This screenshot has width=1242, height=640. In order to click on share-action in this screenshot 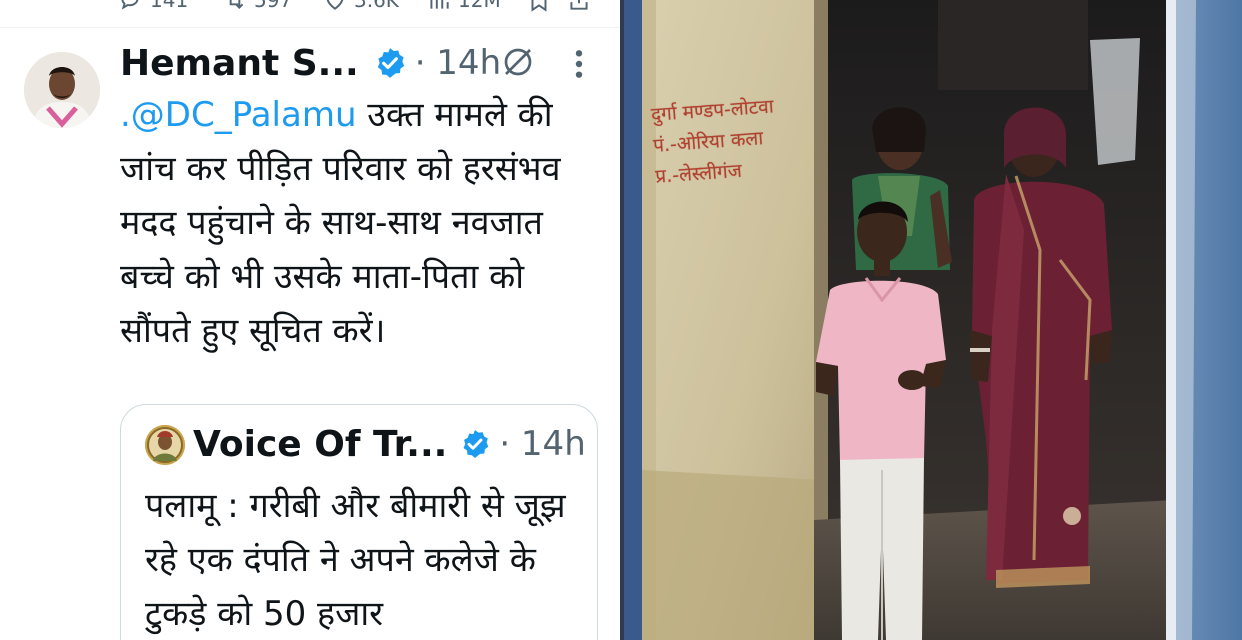, I will do `click(579, 6)`.